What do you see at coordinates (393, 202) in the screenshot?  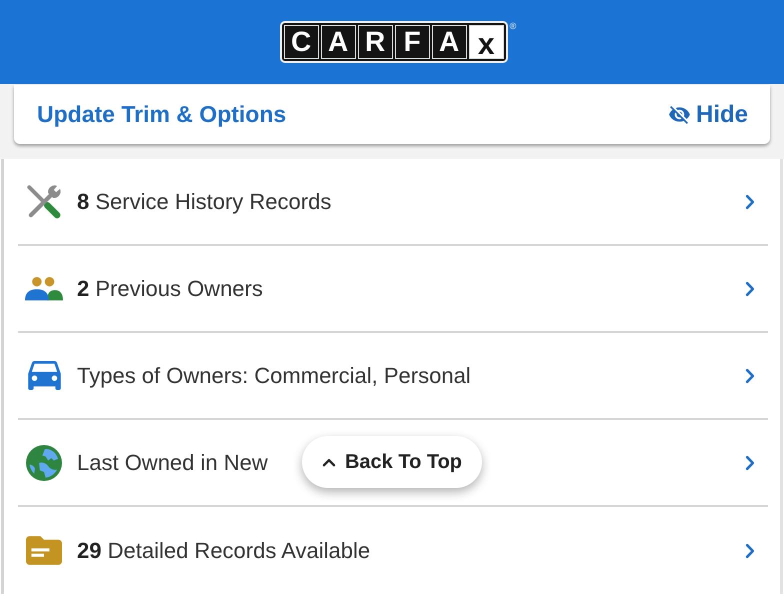 I see `record-row: 8 Service History Records` at bounding box center [393, 202].